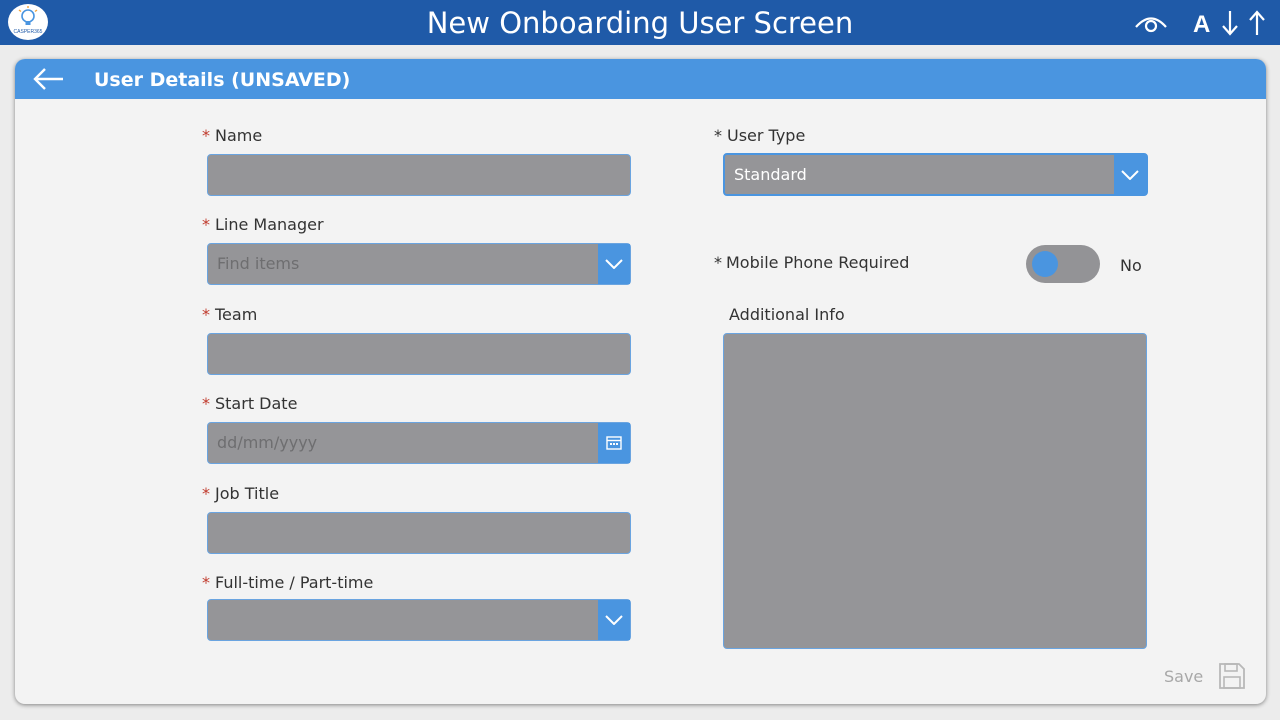  I want to click on mobile-phone-label-text: Mobile Phone Required, so click(818, 262).